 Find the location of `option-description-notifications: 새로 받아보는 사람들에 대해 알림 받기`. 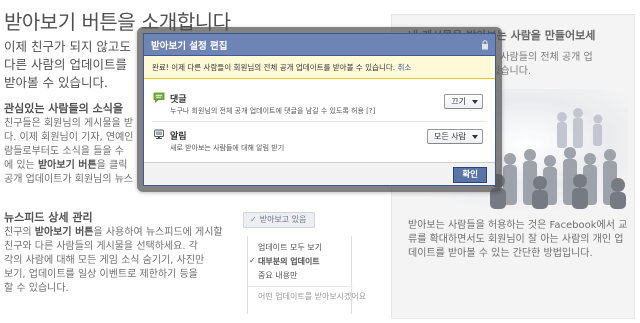

option-description-notifications: 새로 받아보는 사람들에 대해 알림 받기 is located at coordinates (227, 148).